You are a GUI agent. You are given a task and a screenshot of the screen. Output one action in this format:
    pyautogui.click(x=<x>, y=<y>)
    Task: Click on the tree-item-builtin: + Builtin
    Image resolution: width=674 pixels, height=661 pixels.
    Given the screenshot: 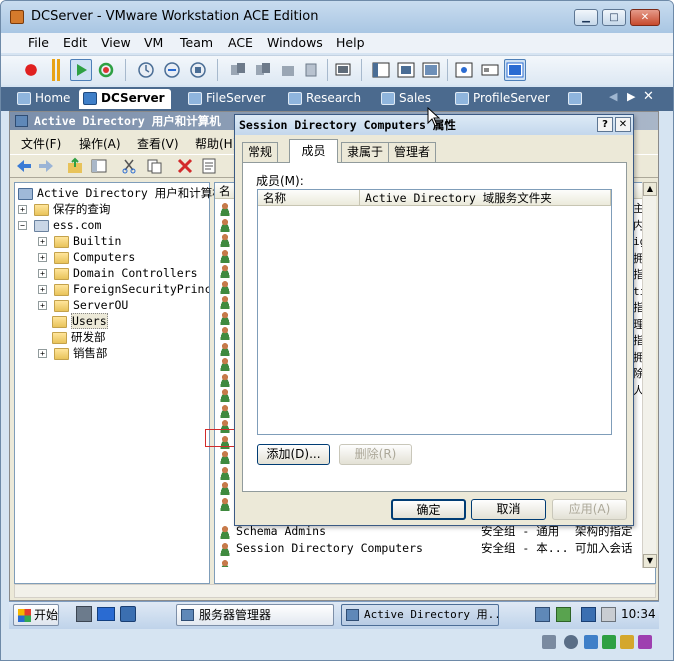 What is the action you would take?
    pyautogui.click(x=112, y=241)
    